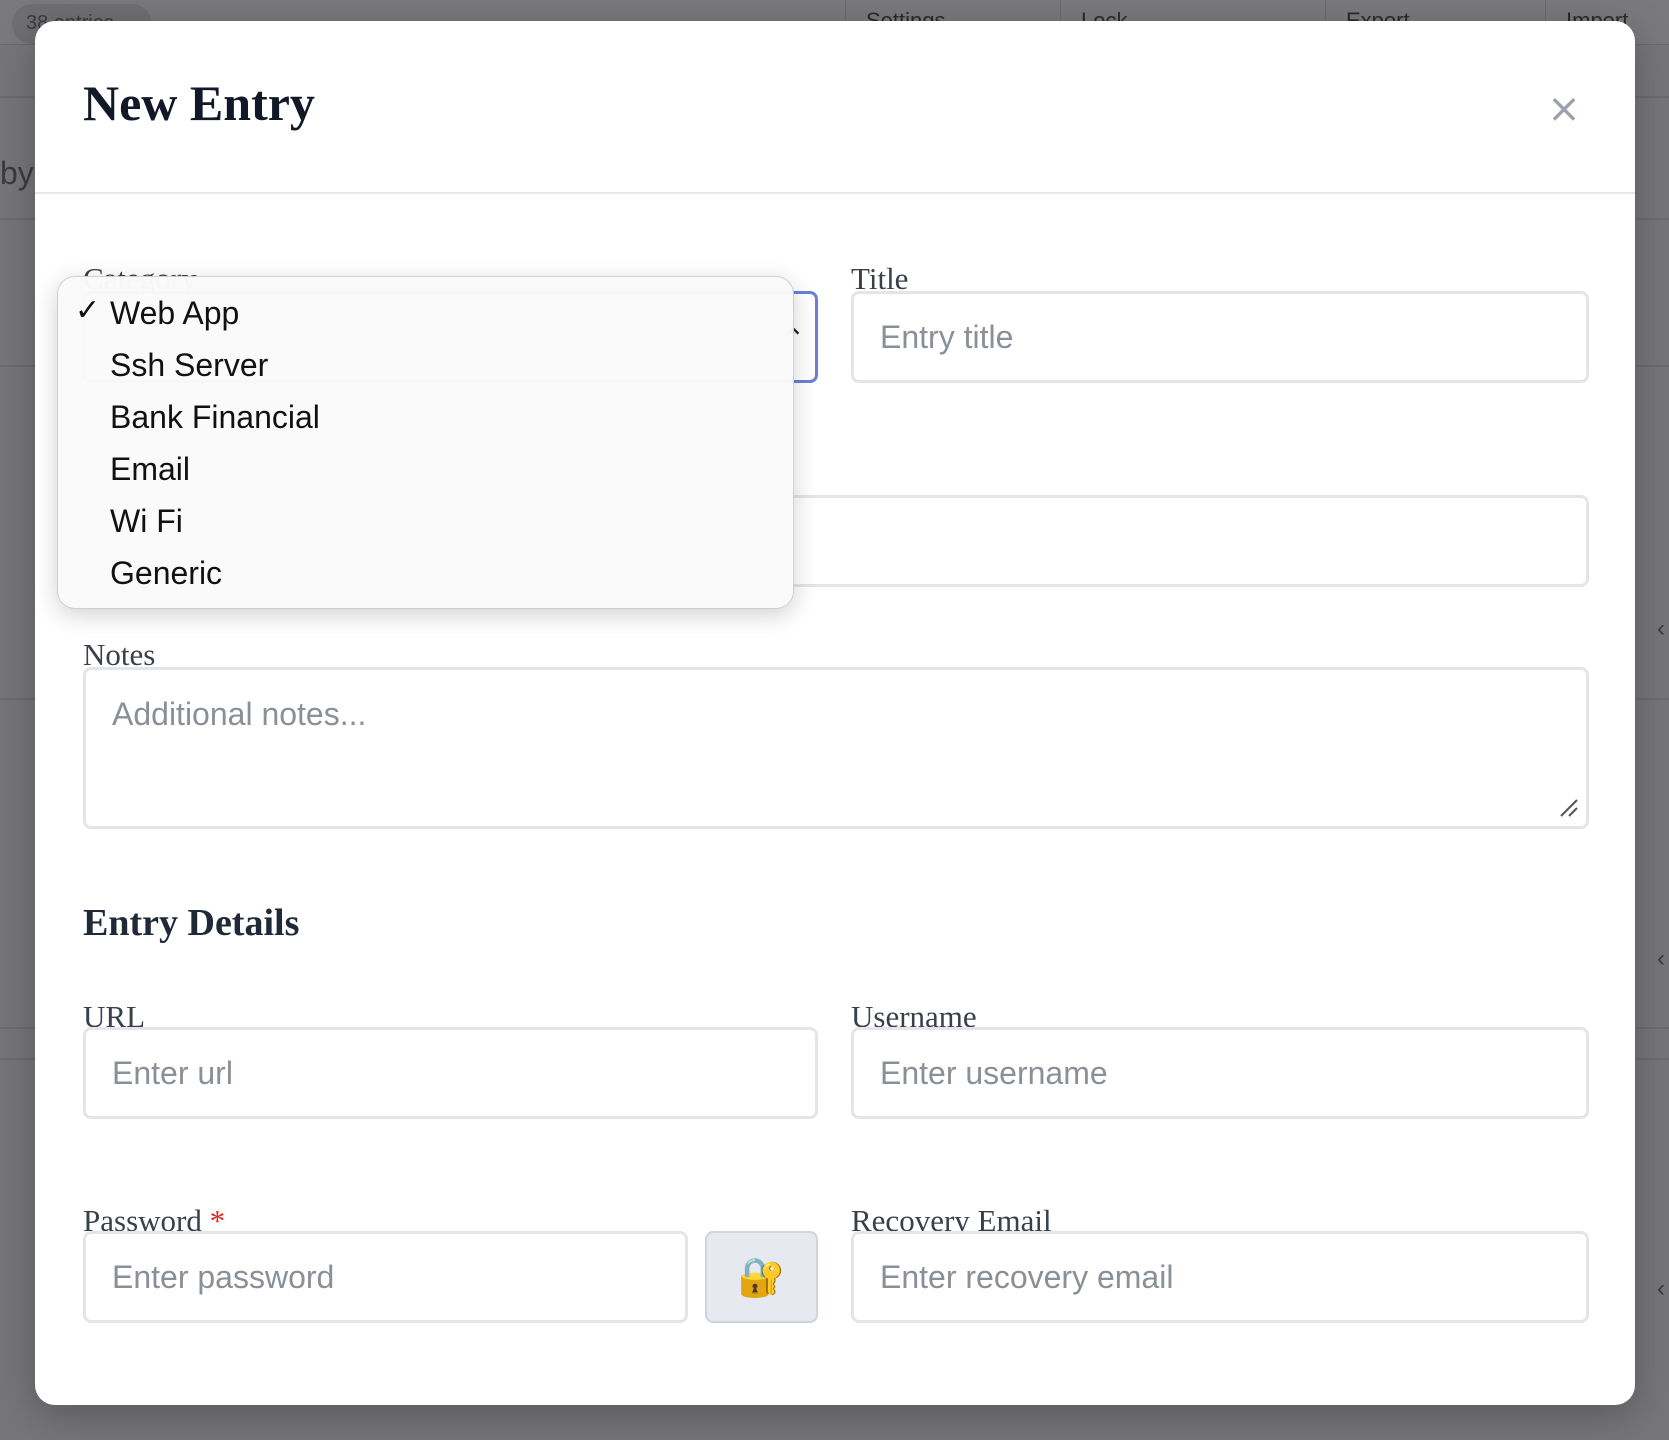 Image resolution: width=1669 pixels, height=1440 pixels. I want to click on dropdown-option: Wi Fi, so click(425, 521).